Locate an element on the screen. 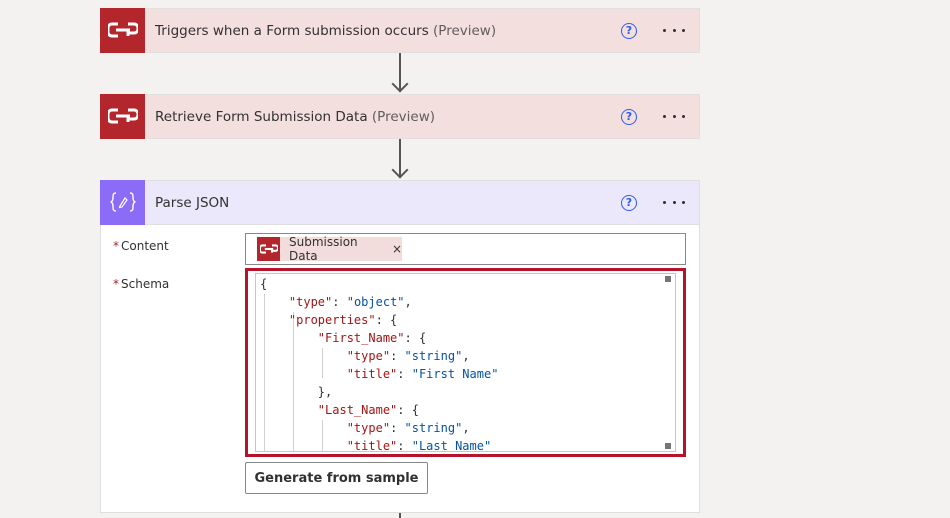 The image size is (950, 518). content-label: * Content is located at coordinates (141, 246).